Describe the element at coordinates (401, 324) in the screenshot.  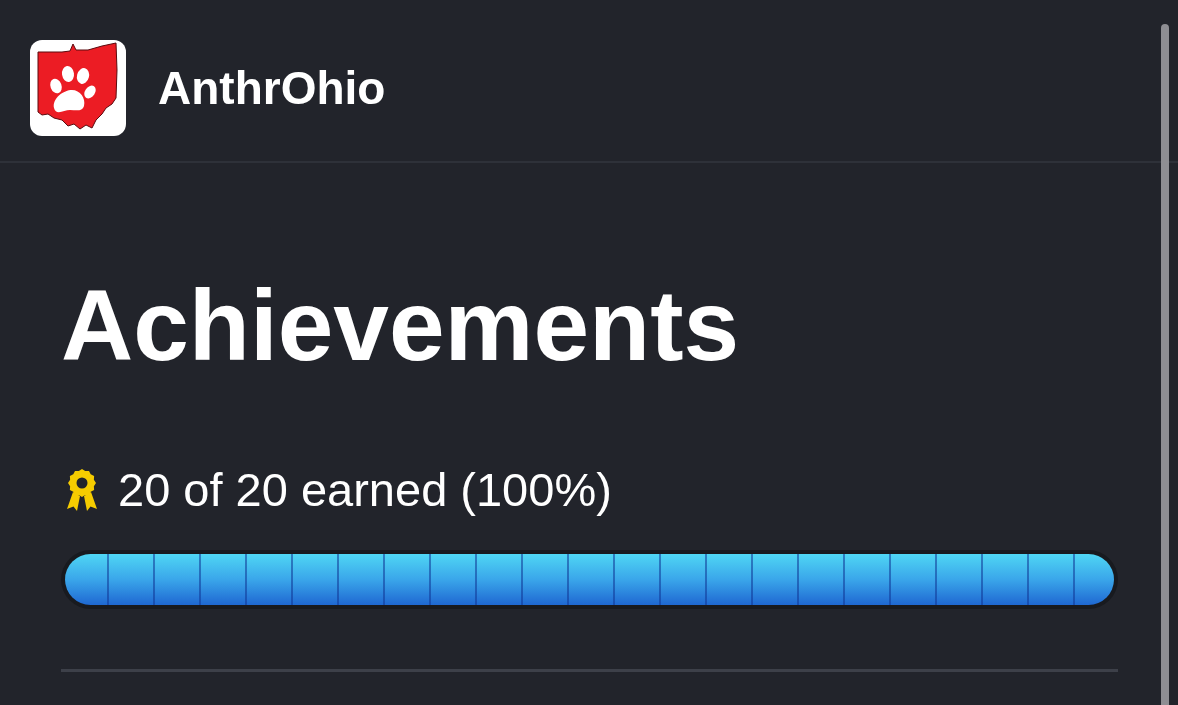
I see `page-heading: Achievements` at that location.